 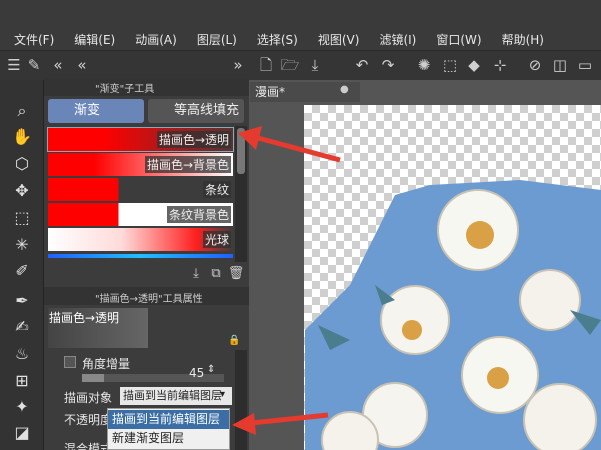 What do you see at coordinates (22, 433) in the screenshot?
I see `eraser-icon: ◪` at bounding box center [22, 433].